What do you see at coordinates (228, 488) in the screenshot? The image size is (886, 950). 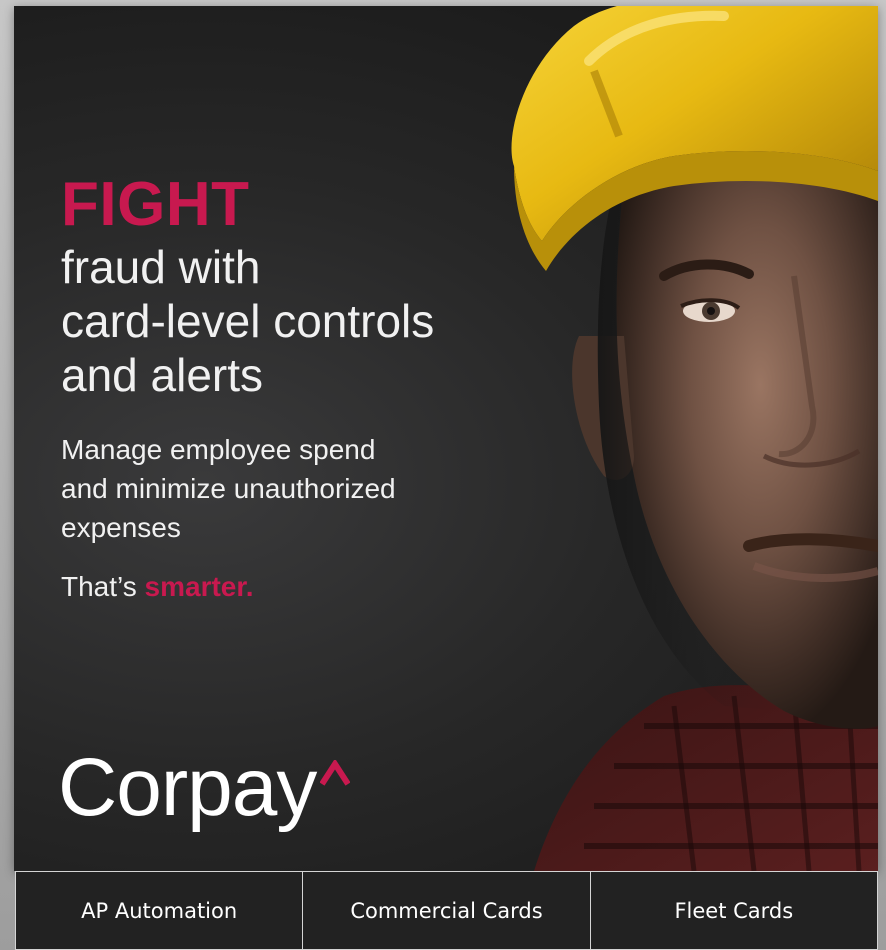 I see `body-line: and minimize unauthorized` at bounding box center [228, 488].